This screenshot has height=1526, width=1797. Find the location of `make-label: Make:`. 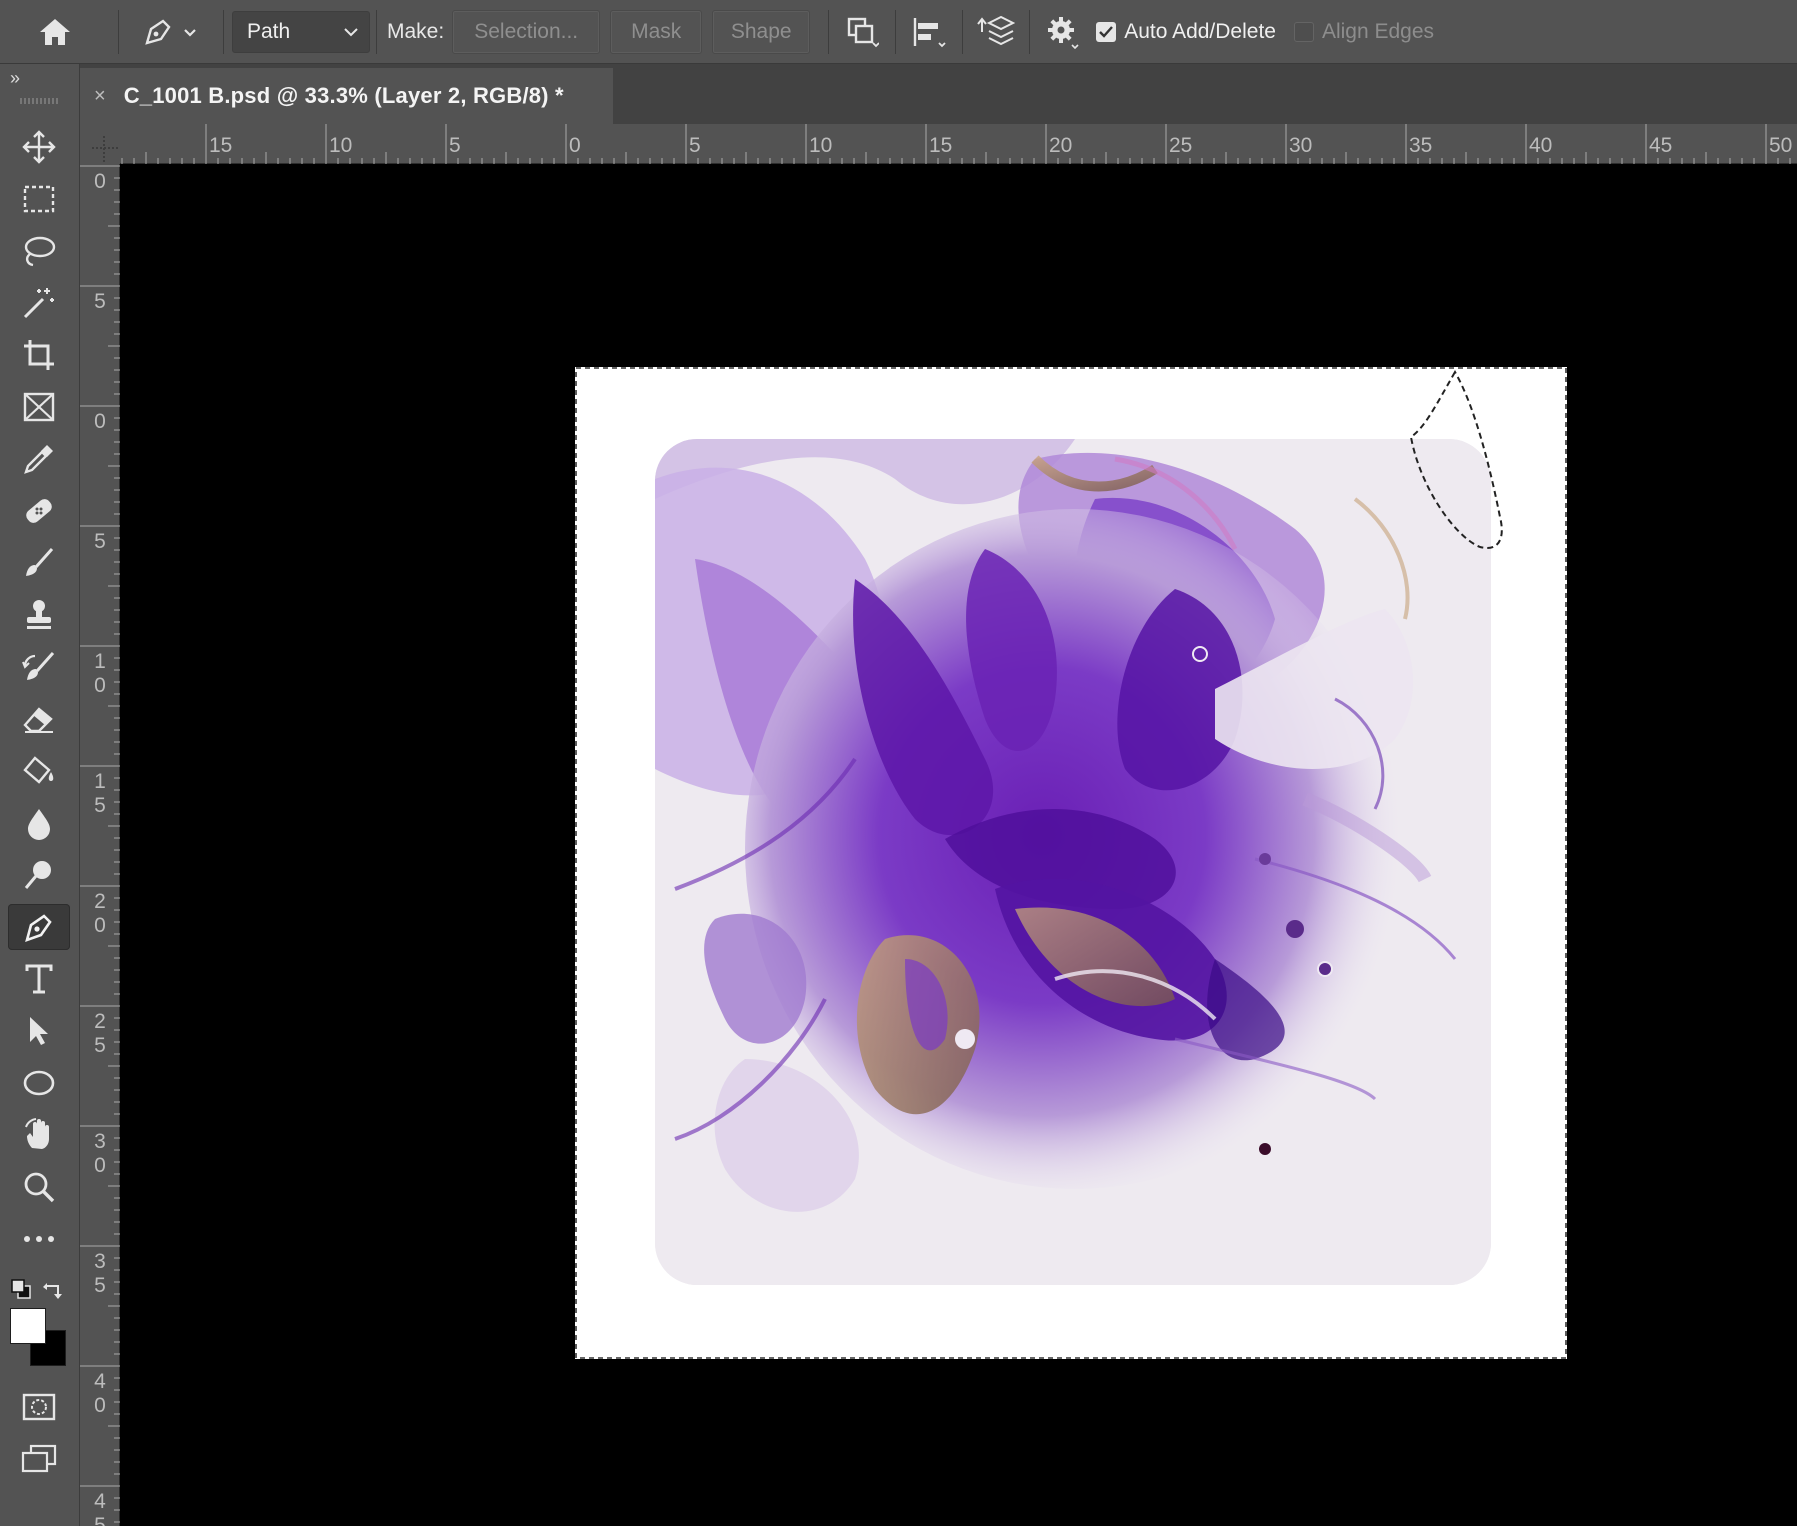

make-label: Make: is located at coordinates (416, 31).